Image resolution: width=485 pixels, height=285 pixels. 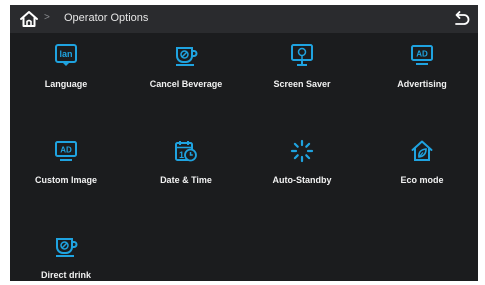 I want to click on option-label: Date & Time, so click(x=186, y=180).